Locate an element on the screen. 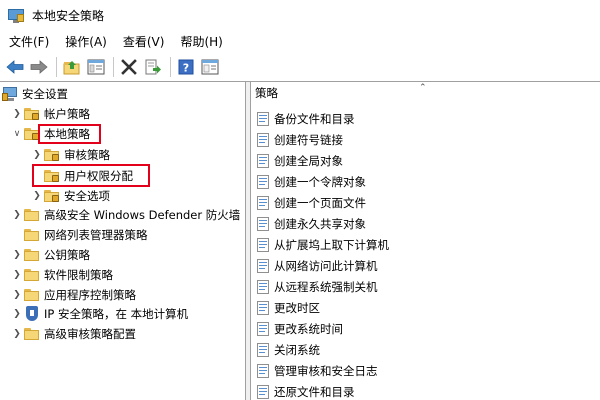 The width and height of the screenshot is (600, 400). menu-view: 查看(V) is located at coordinates (144, 42).